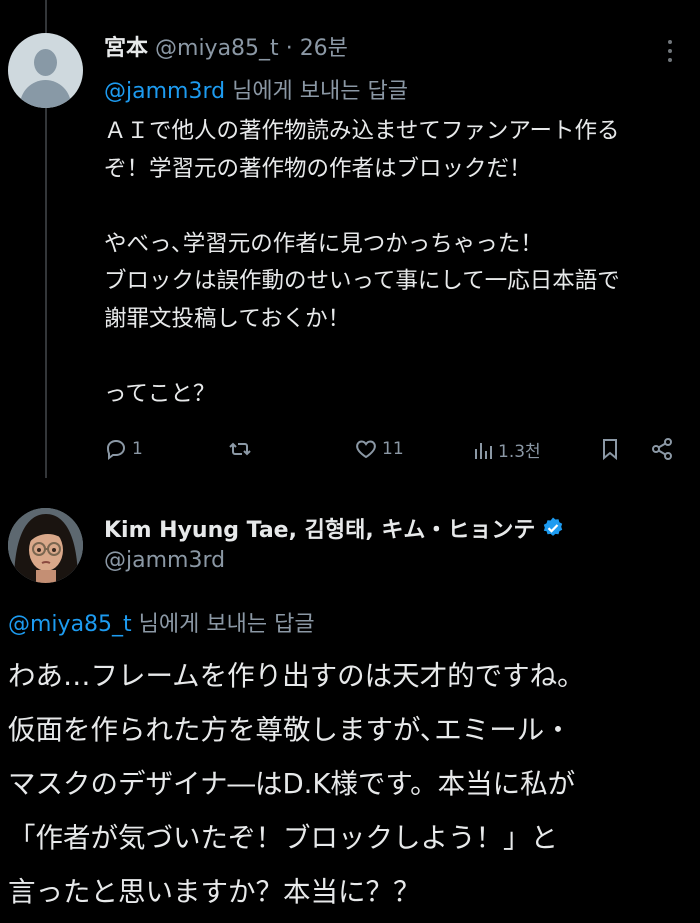  What do you see at coordinates (164, 560) in the screenshot?
I see `tweet2-author-handle: @jamm3rd` at bounding box center [164, 560].